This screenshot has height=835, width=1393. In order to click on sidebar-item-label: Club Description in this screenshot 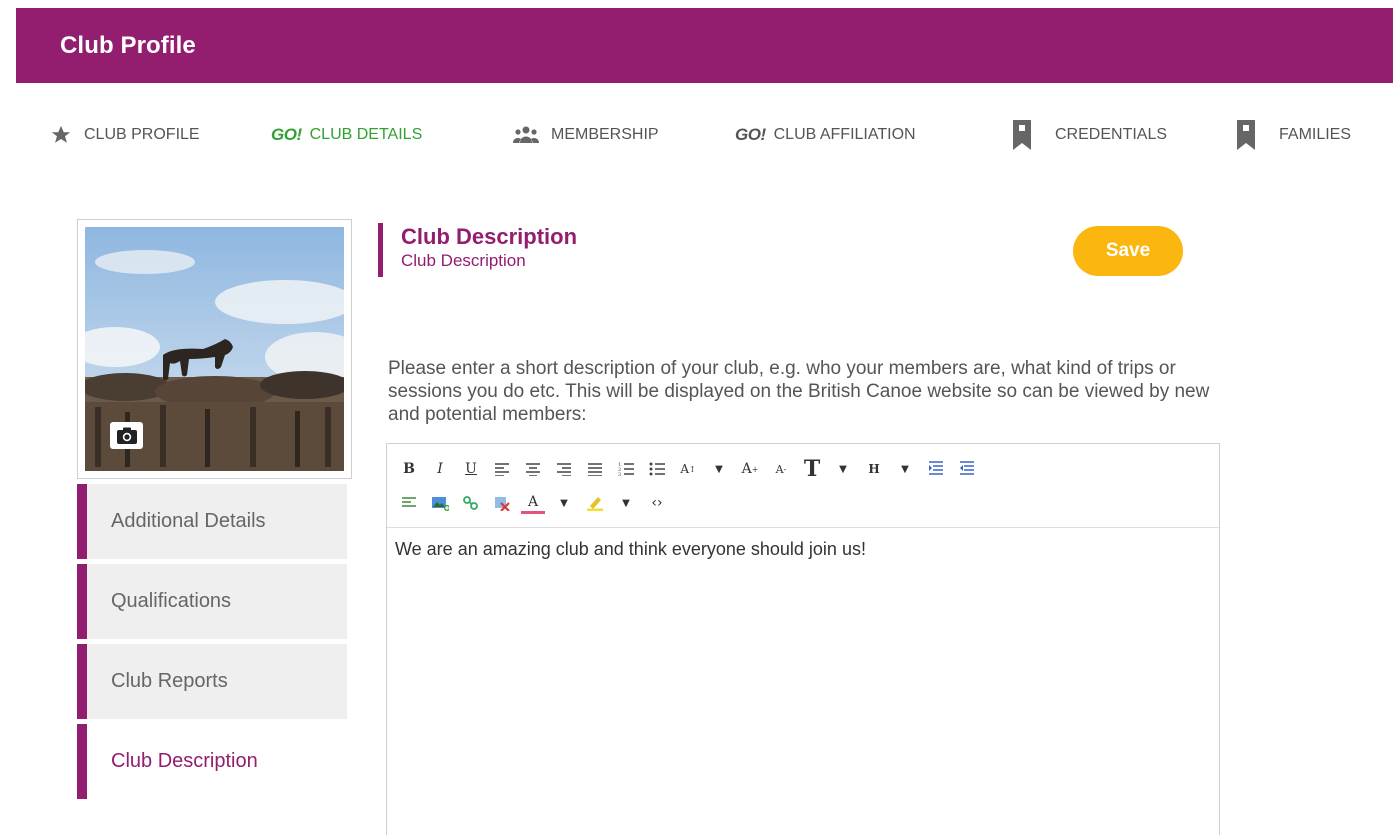, I will do `click(184, 761)`.